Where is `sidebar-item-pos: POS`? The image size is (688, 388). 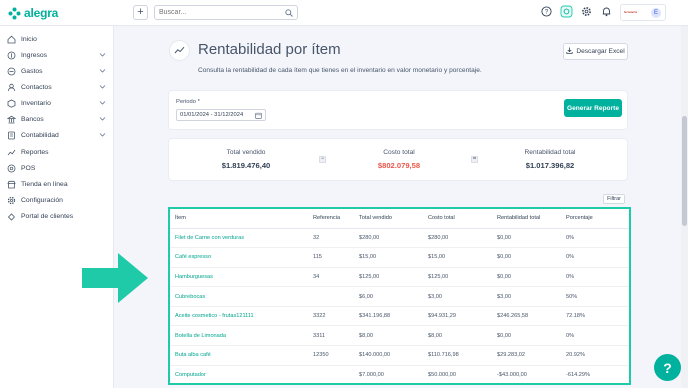
sidebar-item-pos: POS is located at coordinates (57, 168).